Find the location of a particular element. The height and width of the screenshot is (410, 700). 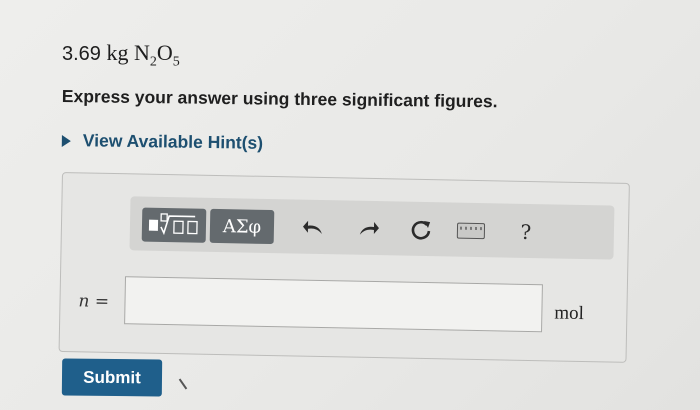

undo-icon is located at coordinates (312, 227).